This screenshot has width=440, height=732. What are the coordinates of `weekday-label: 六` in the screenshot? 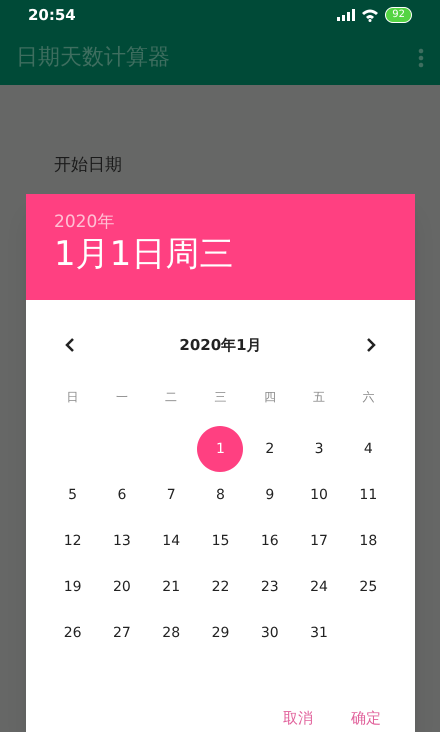 It's located at (368, 397).